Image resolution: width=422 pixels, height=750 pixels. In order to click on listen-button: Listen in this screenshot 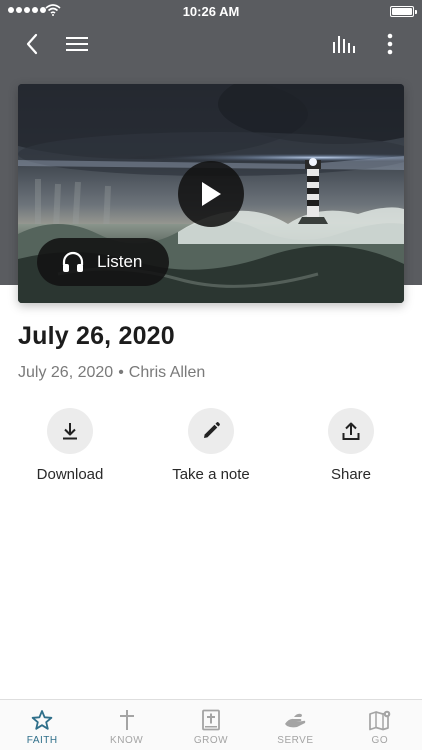, I will do `click(103, 262)`.